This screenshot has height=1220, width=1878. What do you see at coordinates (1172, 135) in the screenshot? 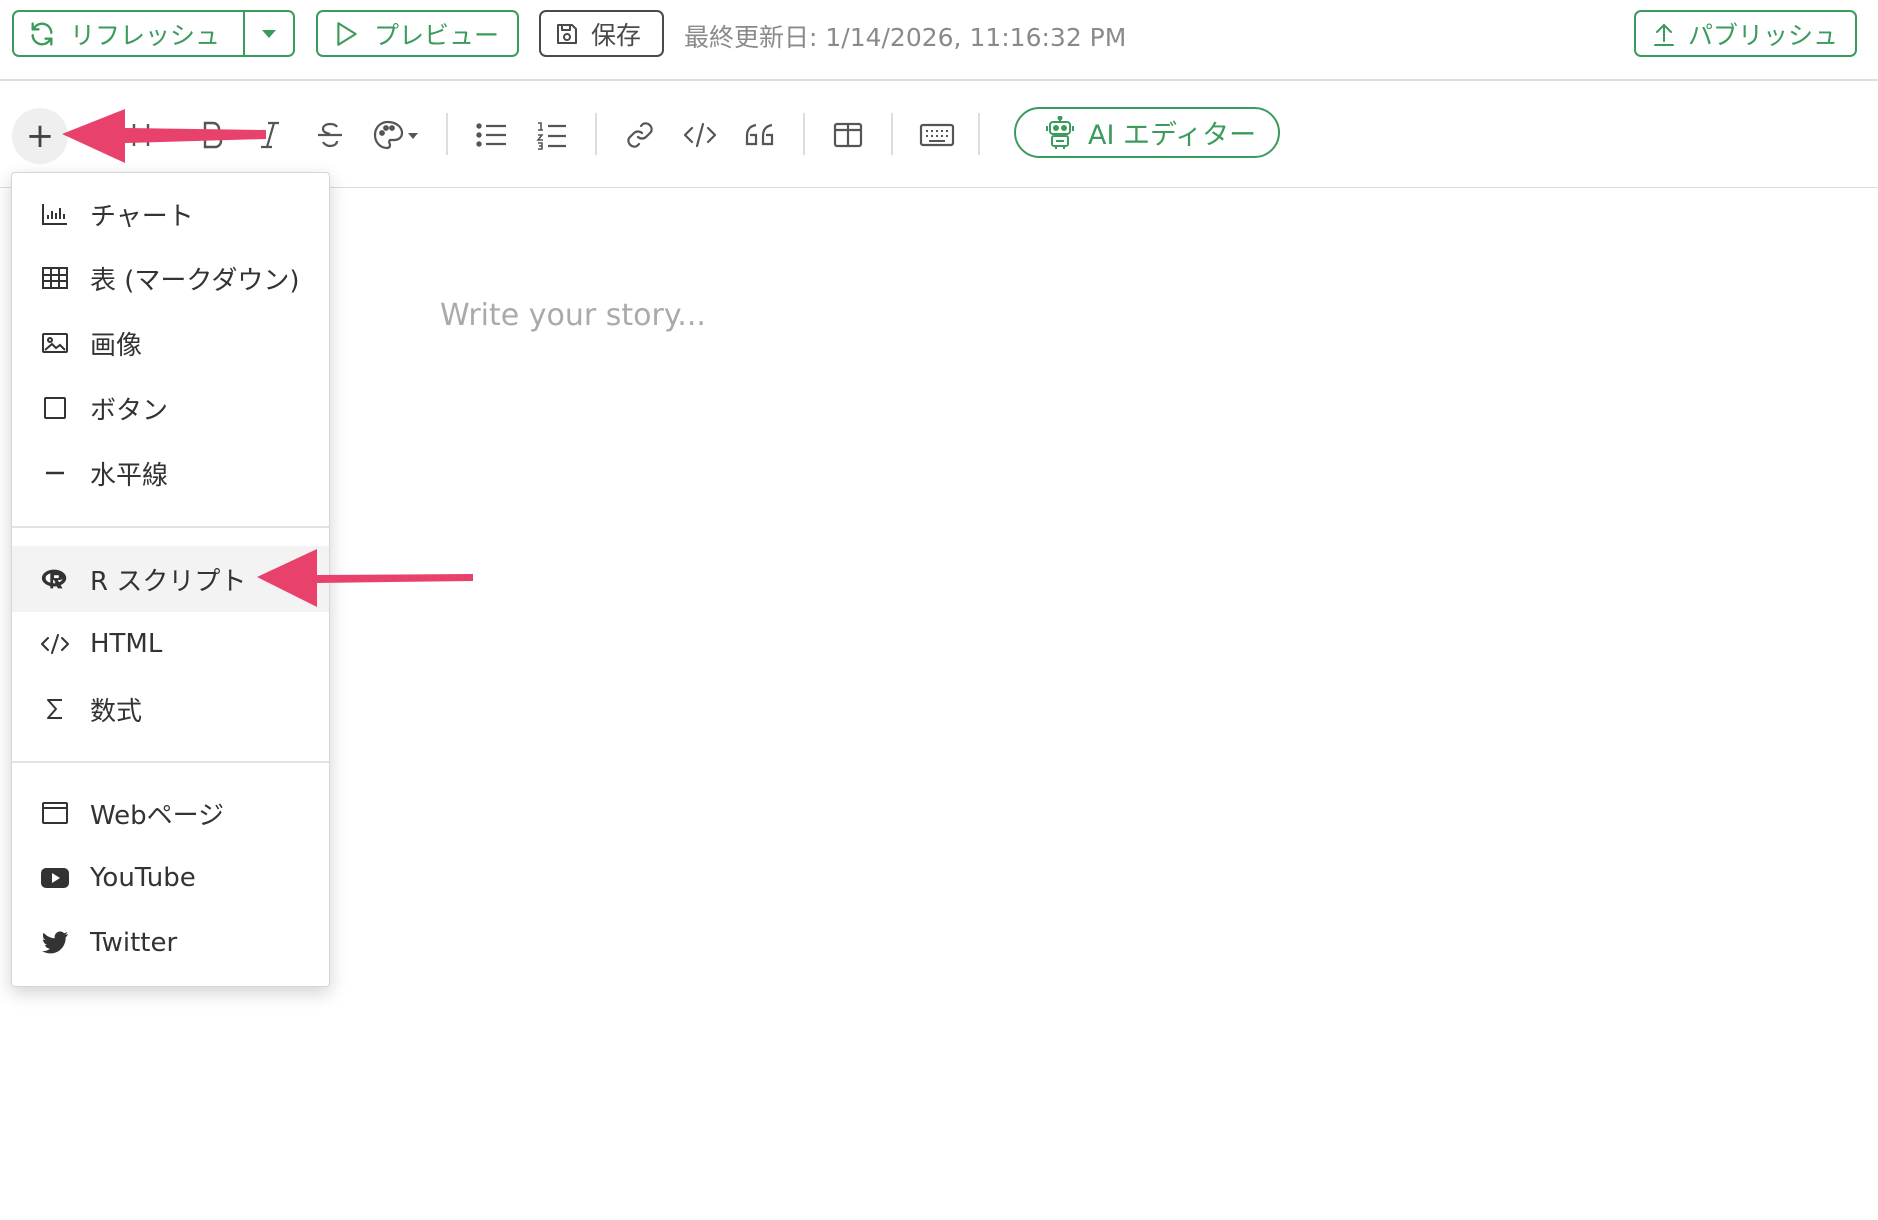
I see `ai-editor-label: AI エディター` at bounding box center [1172, 135].